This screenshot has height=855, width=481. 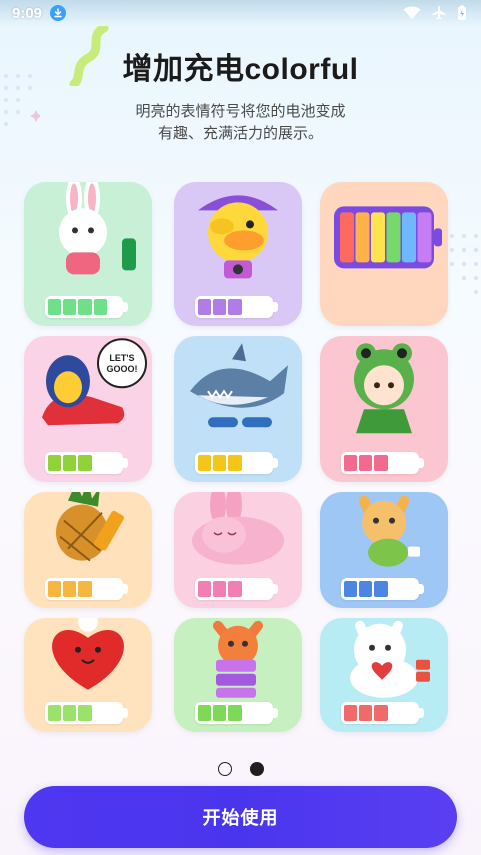 What do you see at coordinates (58, 13) in the screenshot?
I see `download-icon` at bounding box center [58, 13].